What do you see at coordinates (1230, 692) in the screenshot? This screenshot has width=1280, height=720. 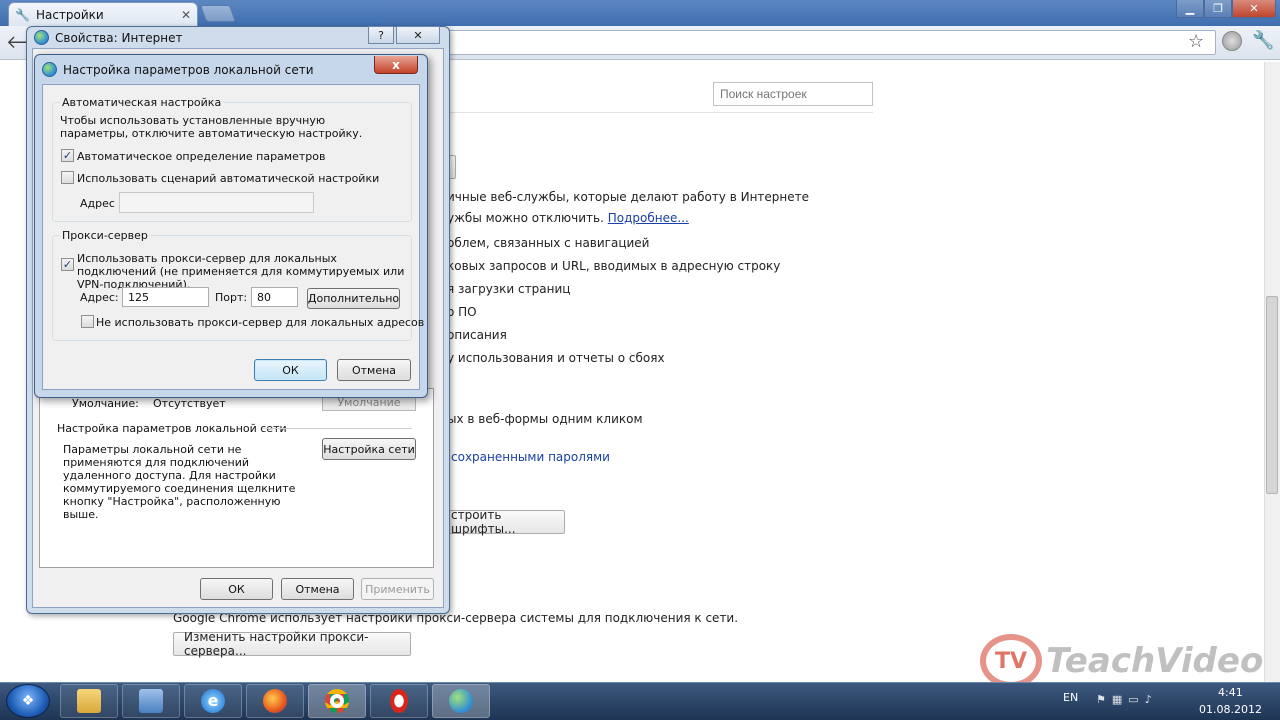 I see `clock-time: 4:41` at bounding box center [1230, 692].